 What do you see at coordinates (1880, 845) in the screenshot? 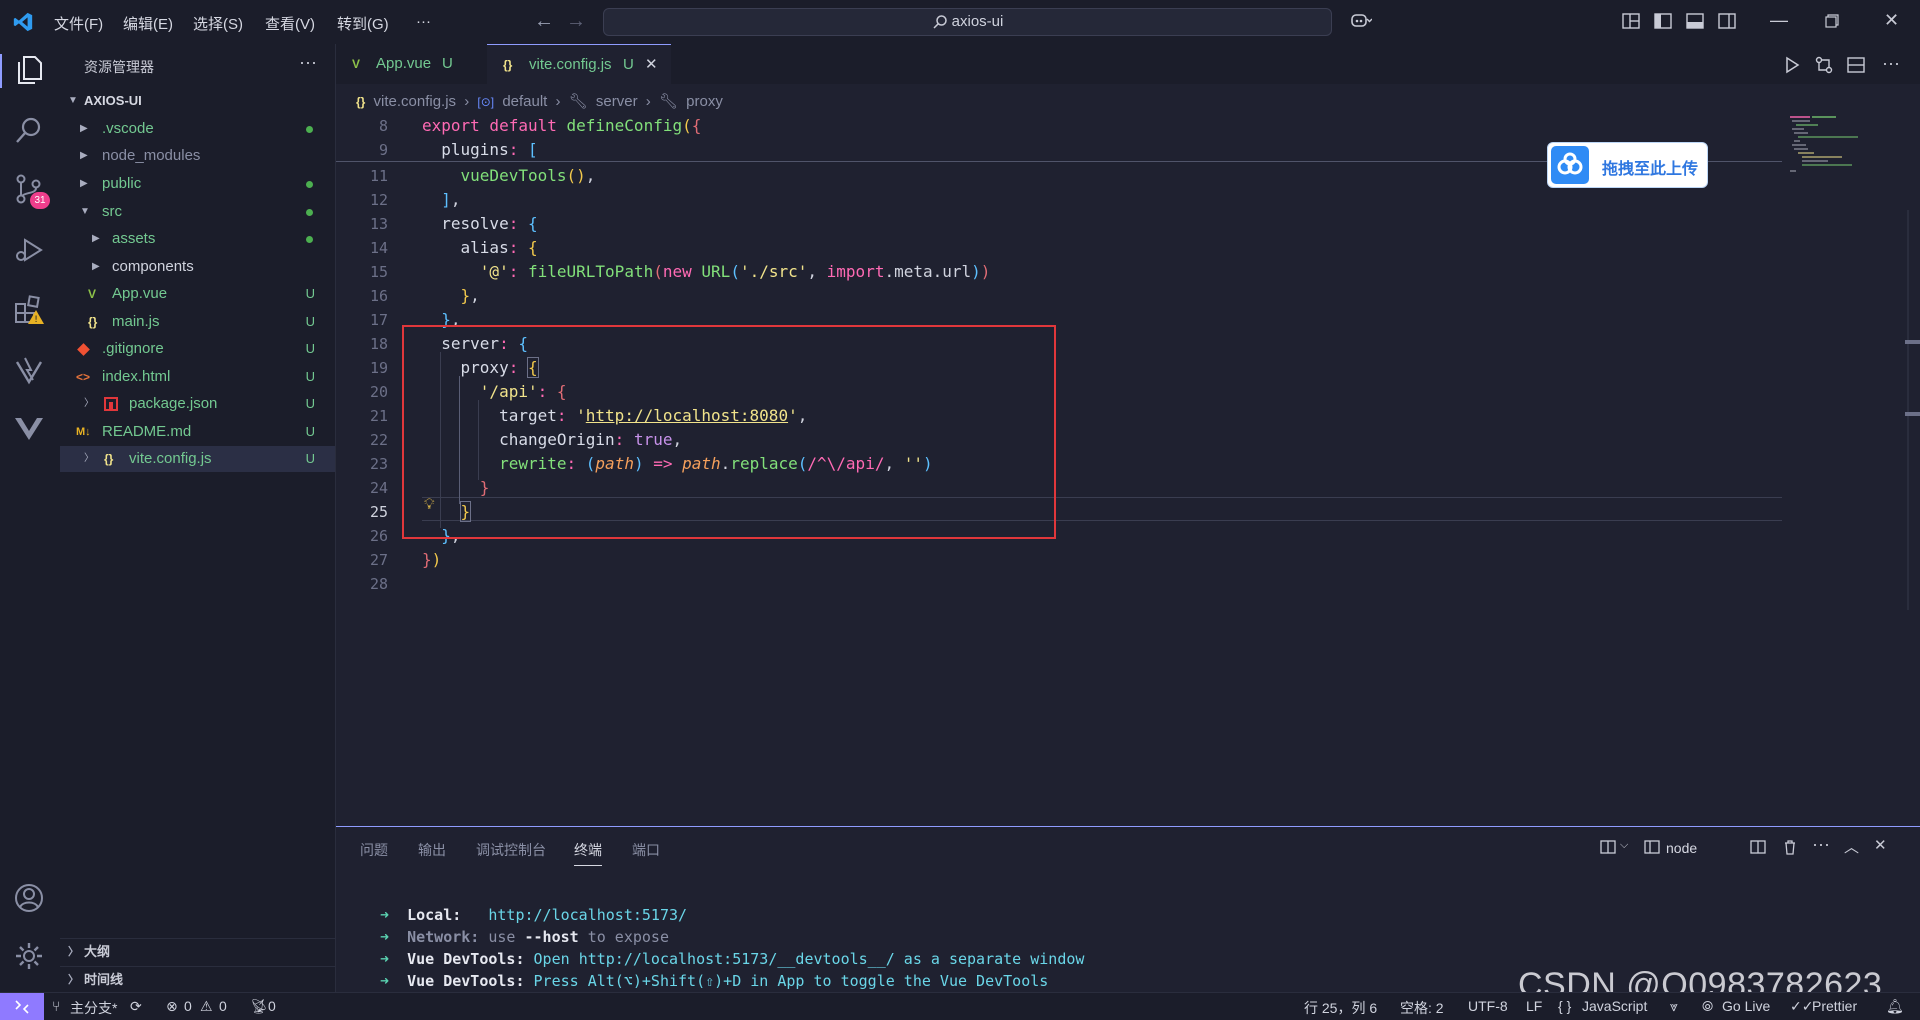
I see `close-panel-icon: ✕` at bounding box center [1880, 845].